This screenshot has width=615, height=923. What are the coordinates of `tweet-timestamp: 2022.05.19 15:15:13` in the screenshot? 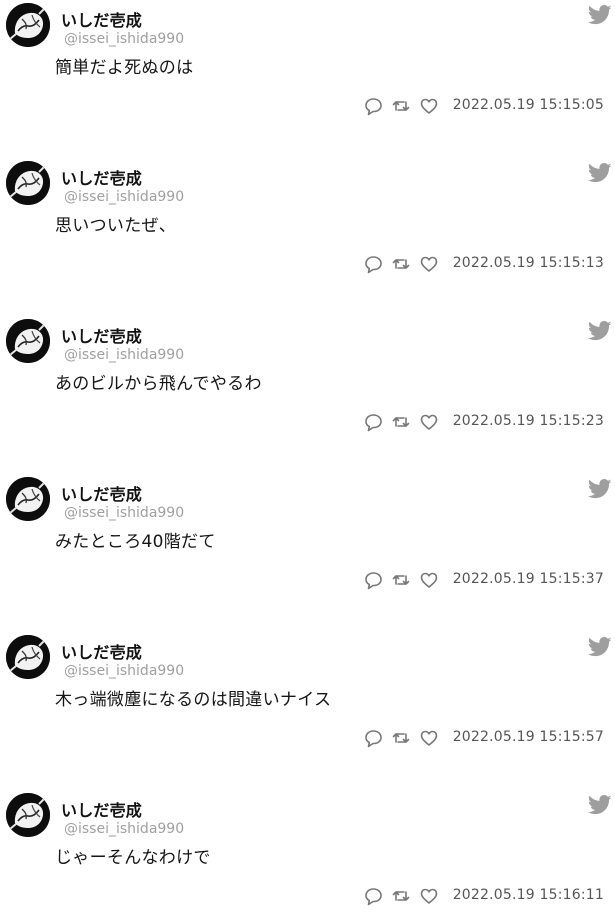 It's located at (528, 263).